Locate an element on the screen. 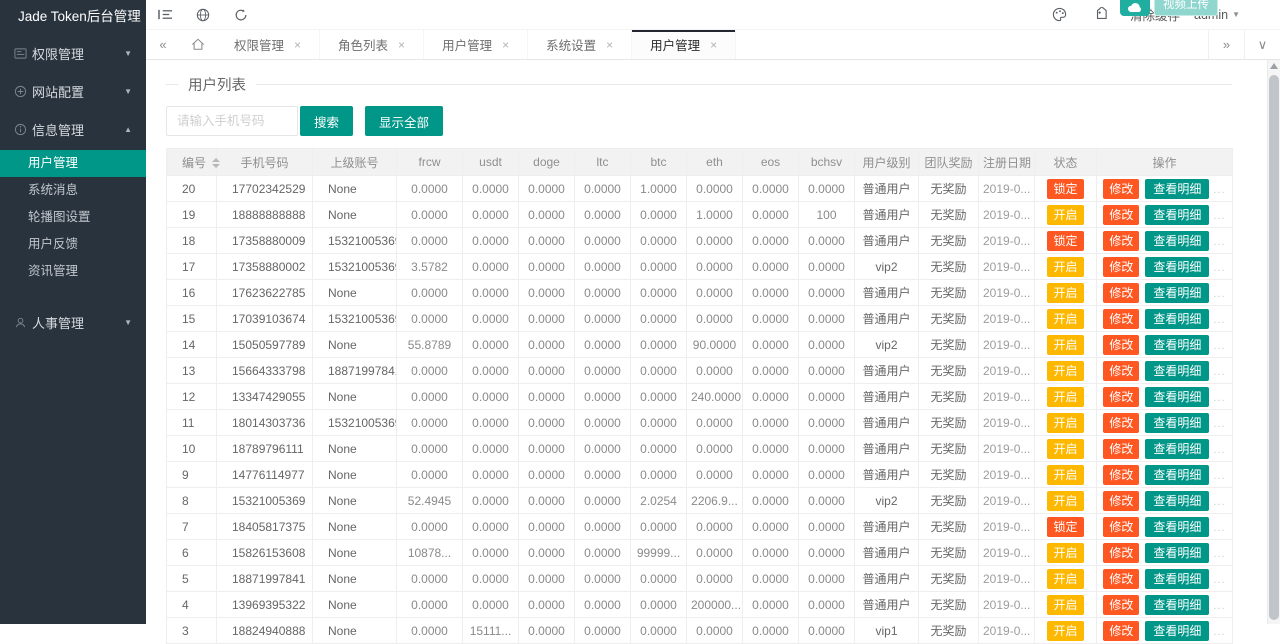  show-all-button: 显示全部 is located at coordinates (404, 121).